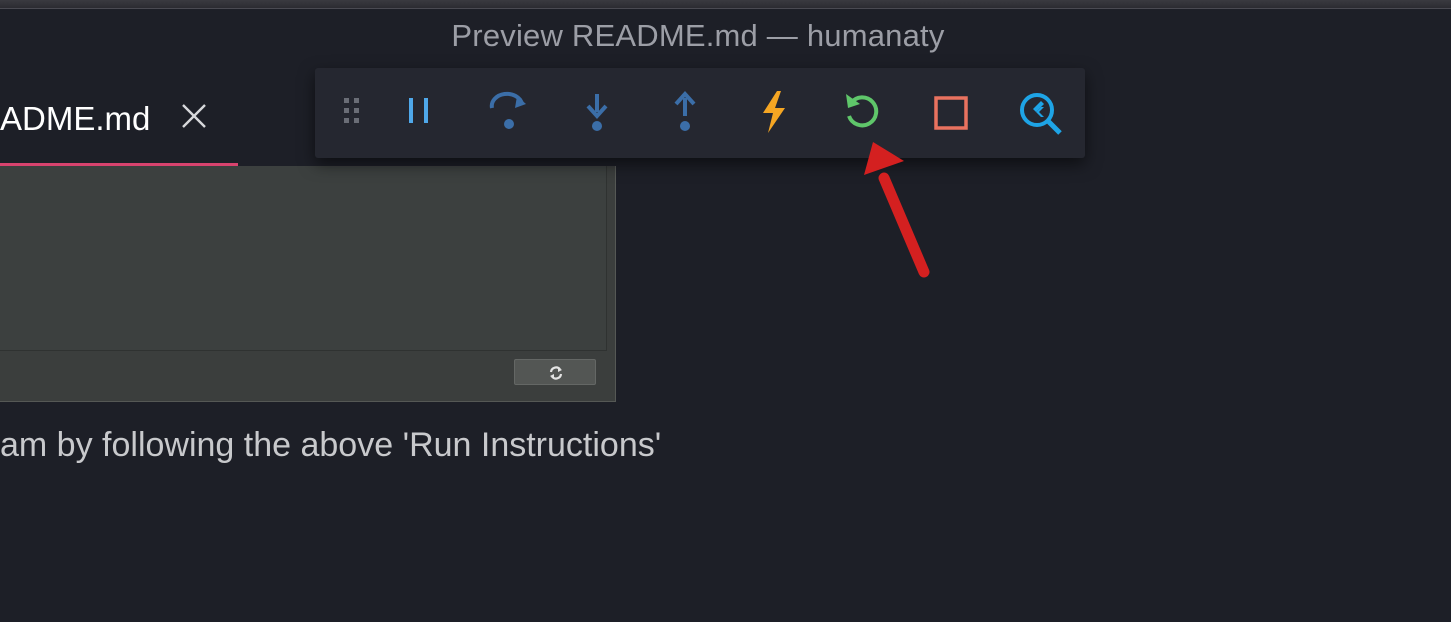 Image resolution: width=1451 pixels, height=622 pixels. What do you see at coordinates (194, 116) in the screenshot?
I see `close-icon` at bounding box center [194, 116].